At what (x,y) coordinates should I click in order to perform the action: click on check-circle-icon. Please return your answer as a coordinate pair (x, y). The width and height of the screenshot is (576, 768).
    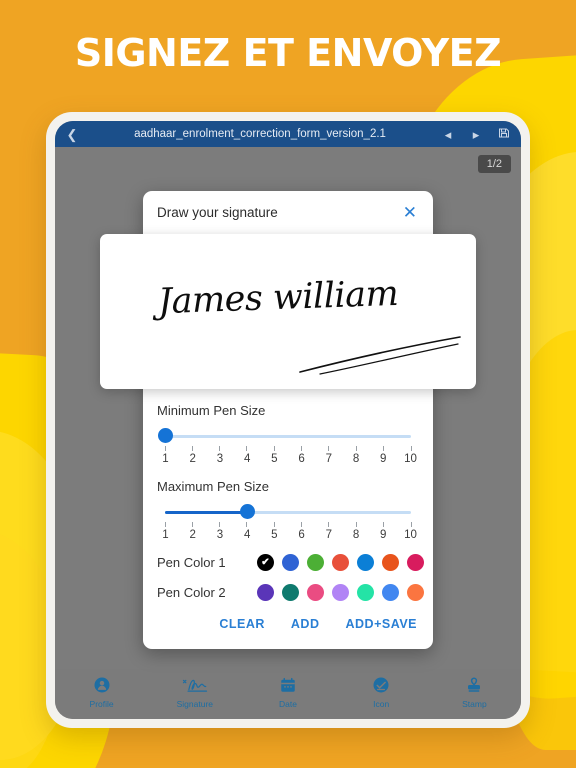
    Looking at the image, I should click on (381, 685).